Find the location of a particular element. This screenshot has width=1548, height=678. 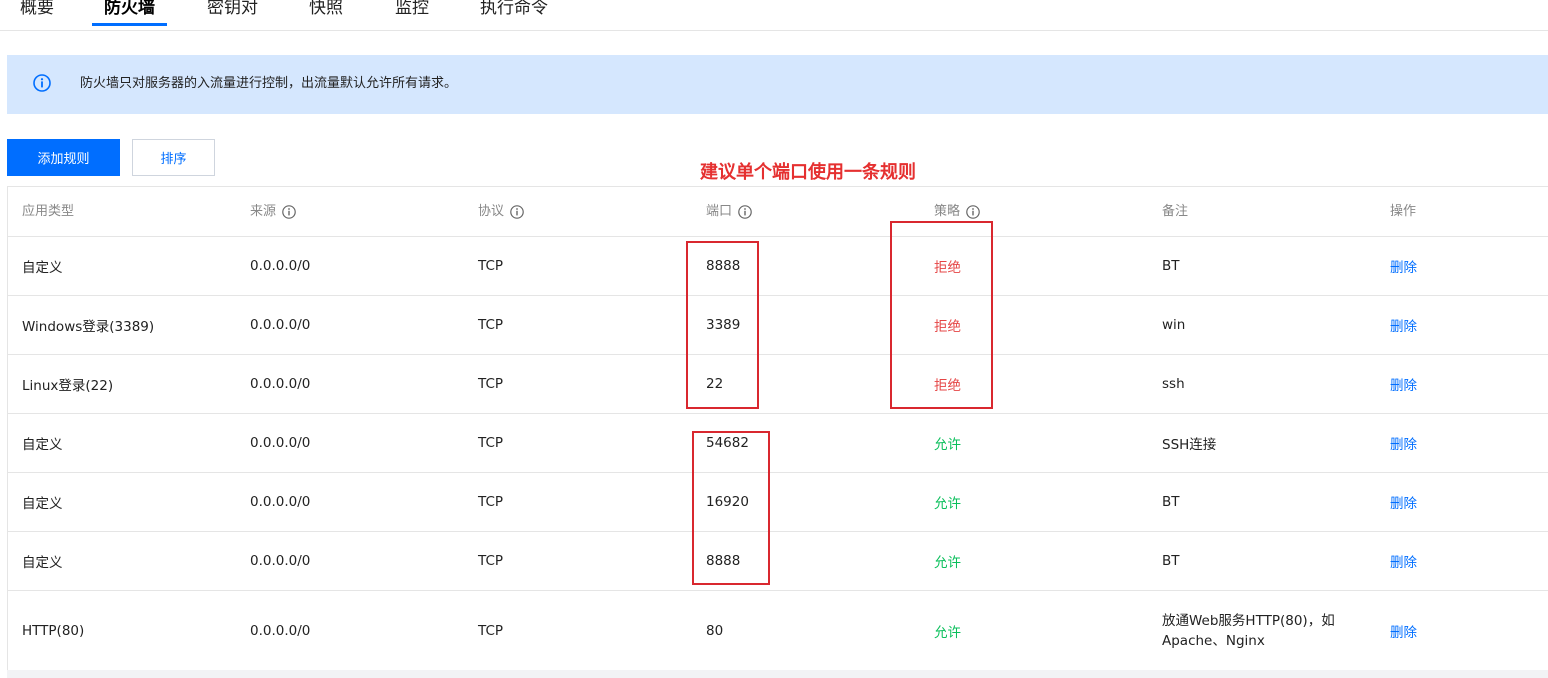

table-row: 自定义 0.0.0.0/0 TCP 8888 拒绝 BT 删除 is located at coordinates (778, 266).